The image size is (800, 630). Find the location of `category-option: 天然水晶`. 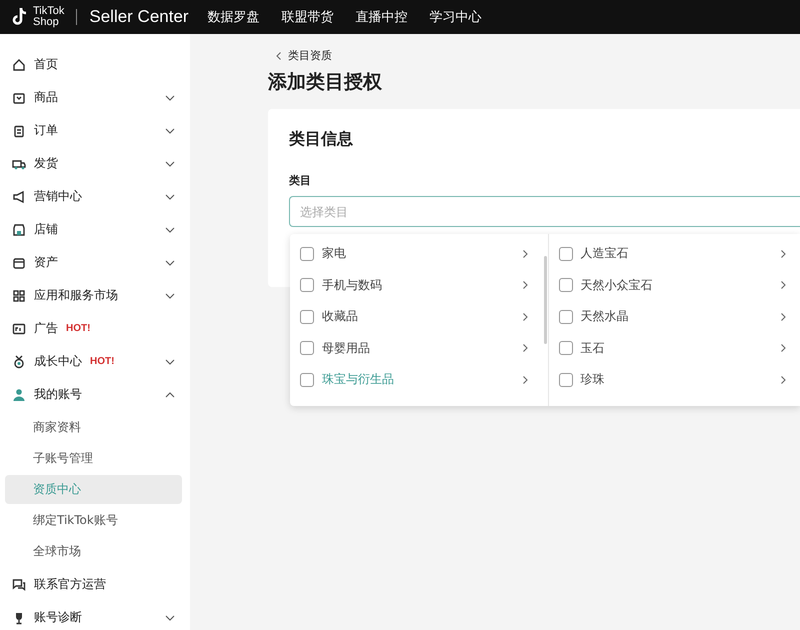

category-option: 天然水晶 is located at coordinates (674, 316).